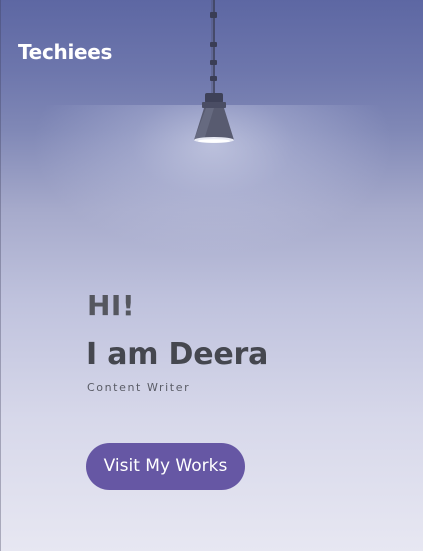 This screenshot has height=551, width=423. Describe the element at coordinates (0, 275) in the screenshot. I see `page-left-edge` at that location.